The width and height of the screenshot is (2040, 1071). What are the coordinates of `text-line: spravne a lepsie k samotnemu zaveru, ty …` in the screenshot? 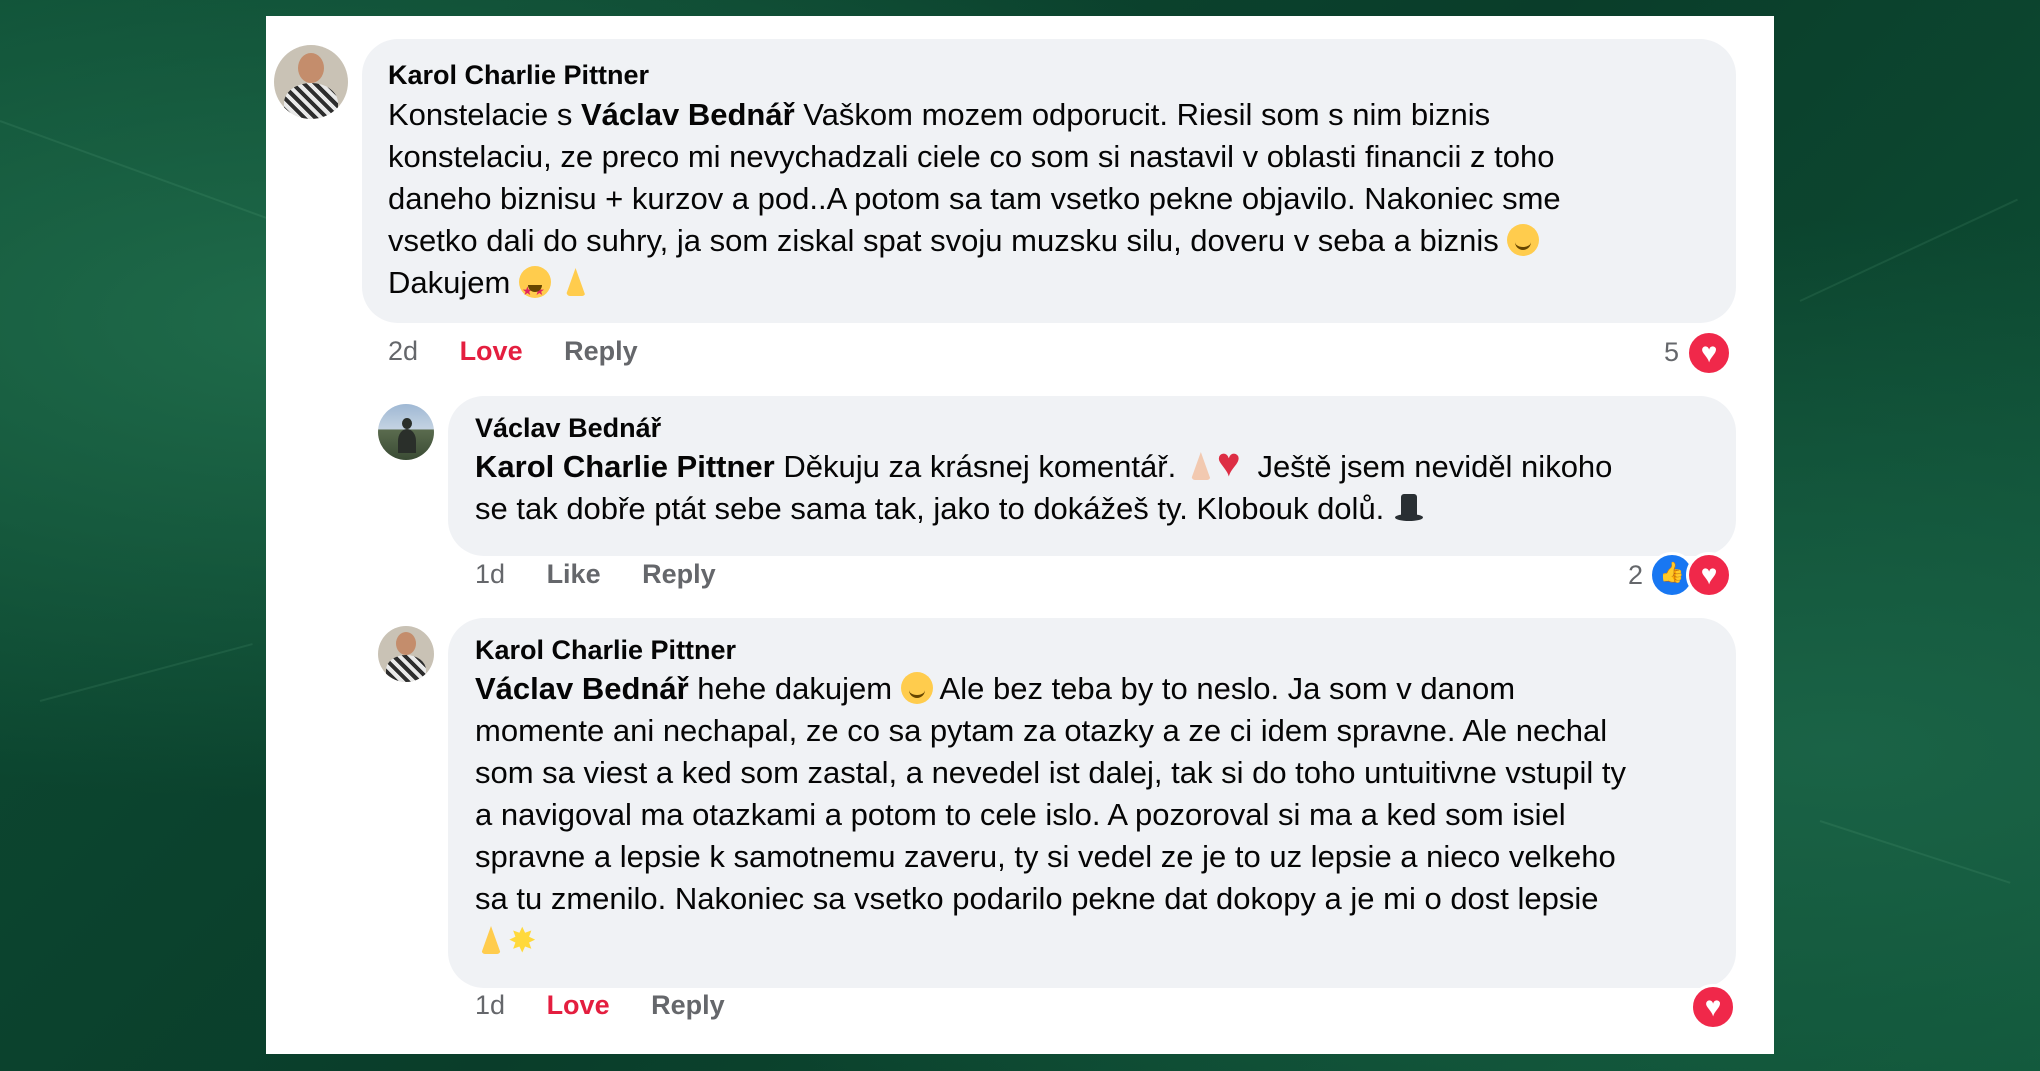 It's located at (1045, 856).